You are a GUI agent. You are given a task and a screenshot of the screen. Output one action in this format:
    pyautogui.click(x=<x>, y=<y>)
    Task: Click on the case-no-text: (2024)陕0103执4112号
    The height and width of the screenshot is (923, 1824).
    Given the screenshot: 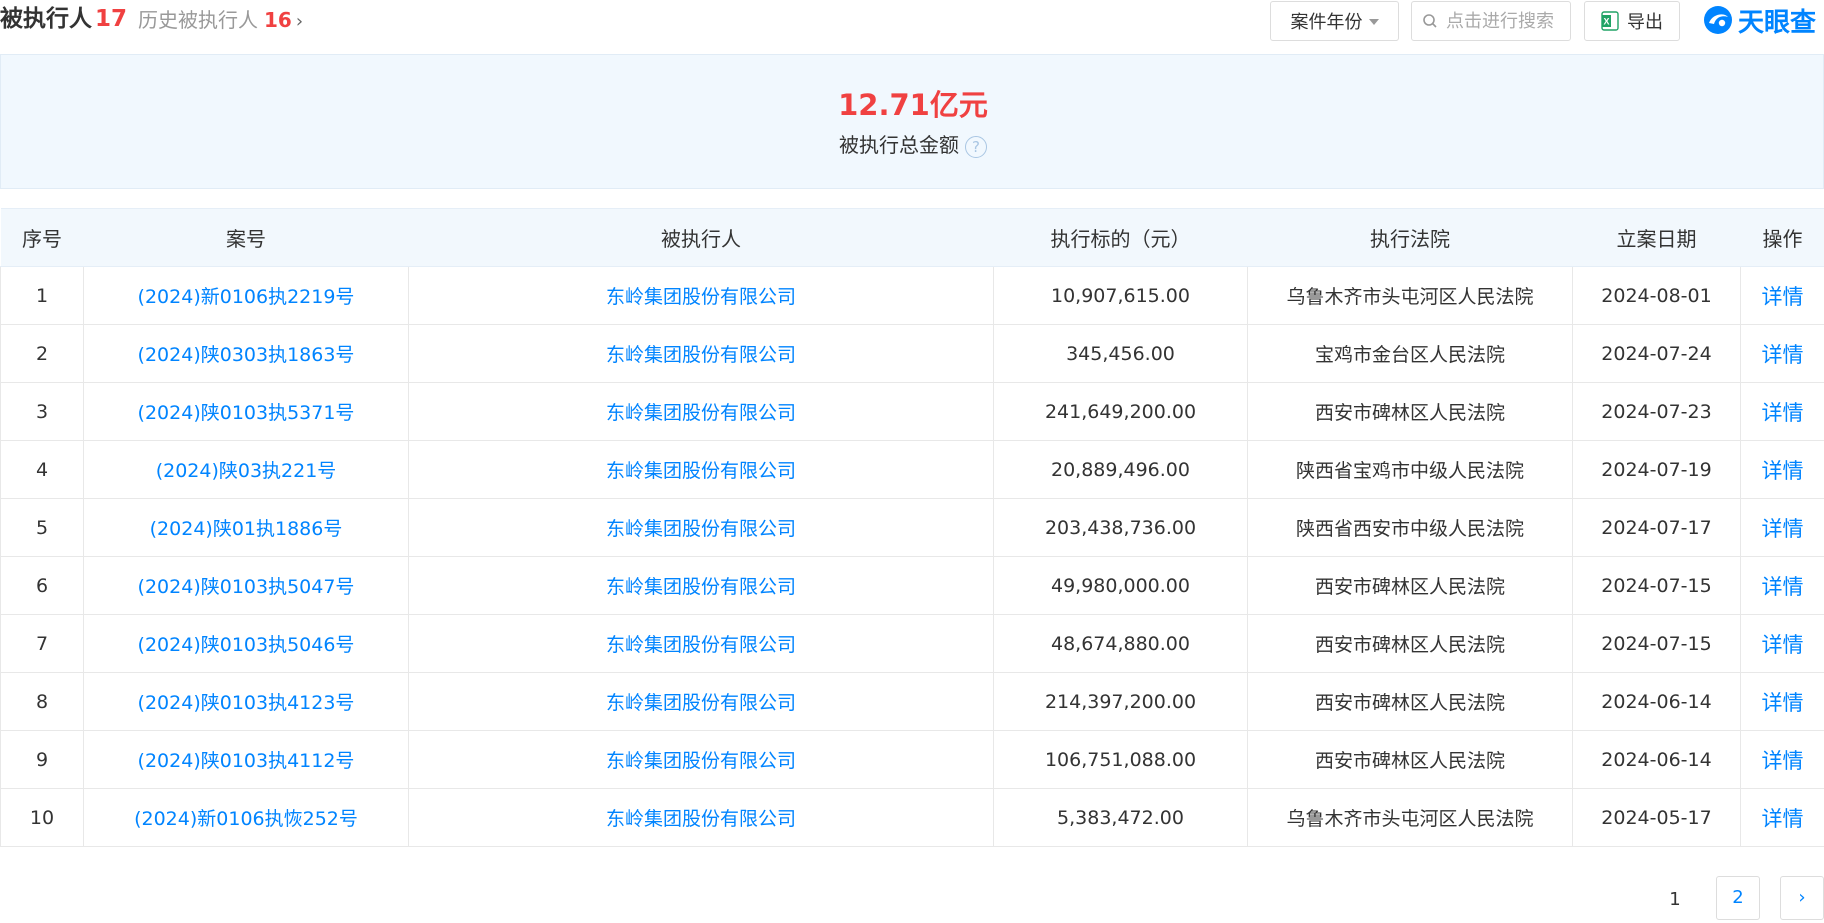 What is the action you would take?
    pyautogui.click(x=246, y=761)
    